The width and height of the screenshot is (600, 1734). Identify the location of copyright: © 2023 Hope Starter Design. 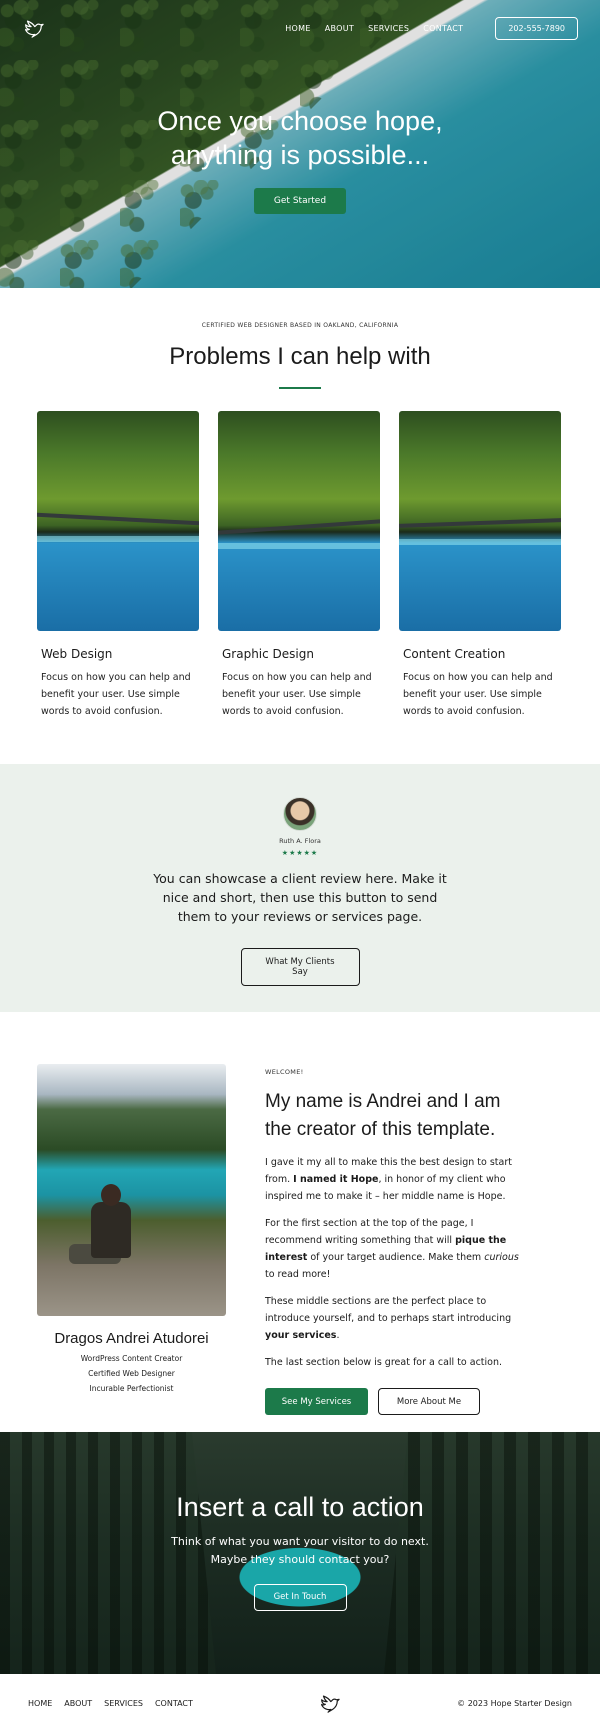
(514, 1703).